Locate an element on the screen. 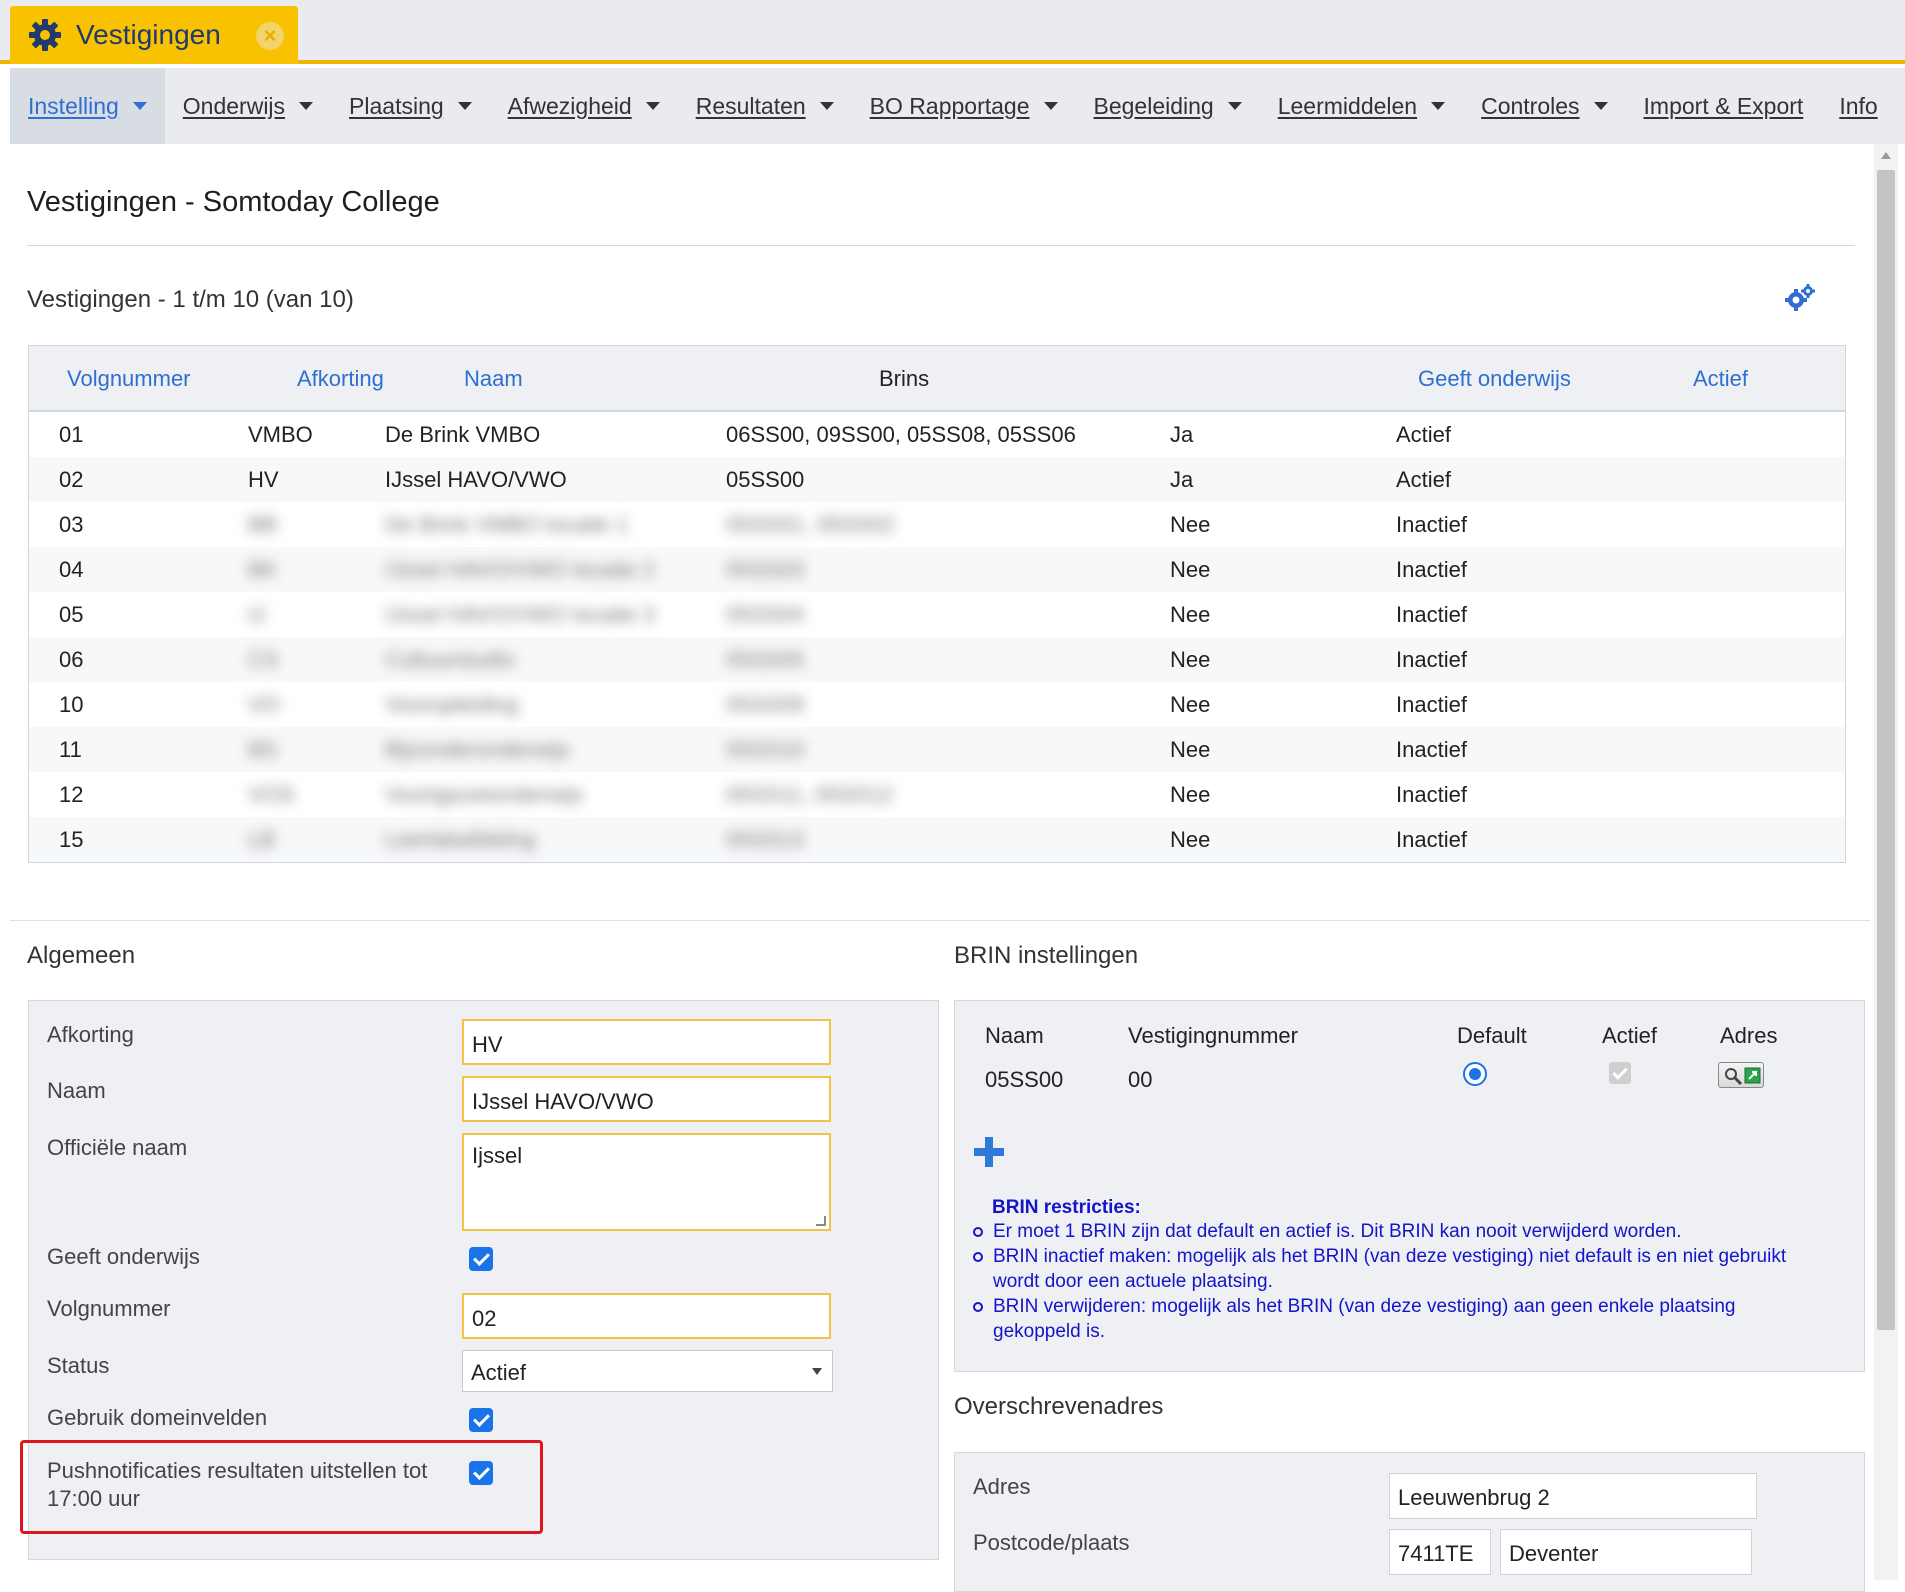 This screenshot has width=1905, height=1592. afkorting-input: HV is located at coordinates (646, 1042).